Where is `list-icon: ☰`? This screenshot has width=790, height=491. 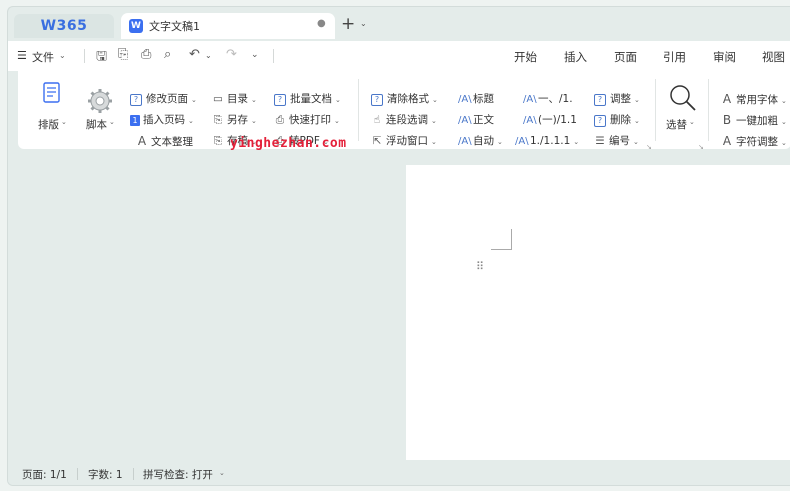
list-icon: ☰ is located at coordinates (600, 141).